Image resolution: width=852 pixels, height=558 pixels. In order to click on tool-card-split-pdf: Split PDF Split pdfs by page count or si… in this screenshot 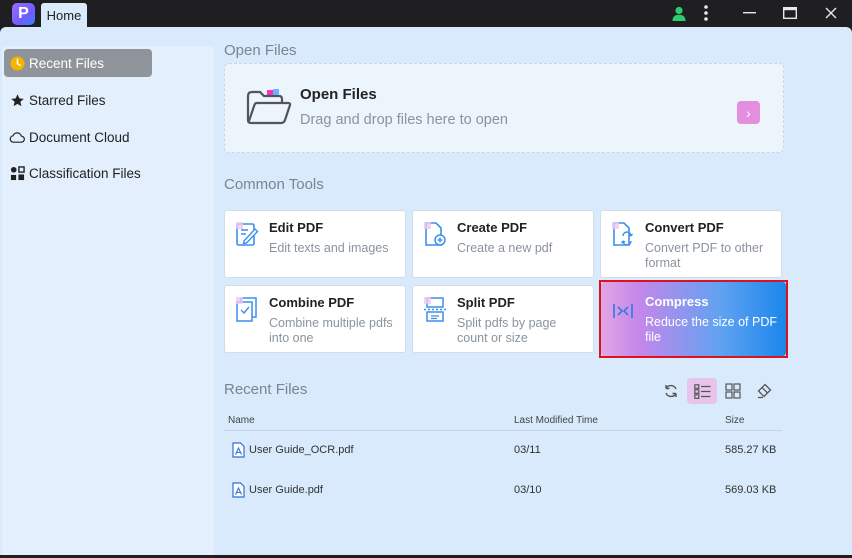, I will do `click(503, 319)`.